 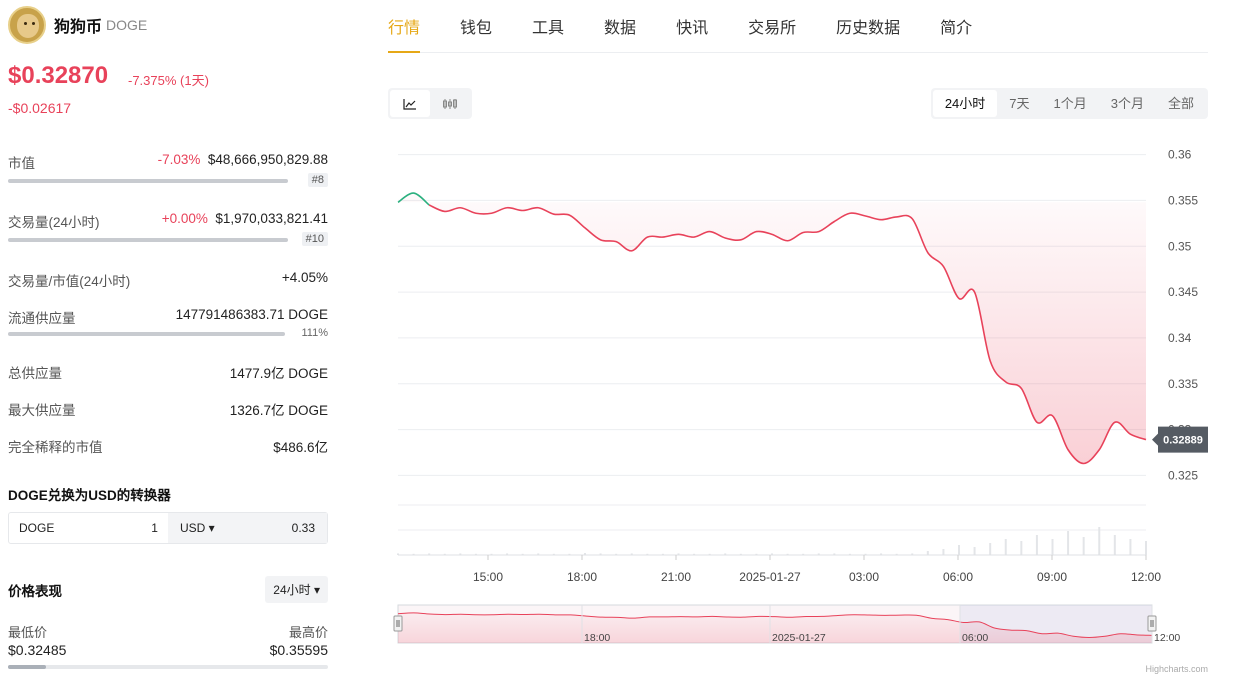 I want to click on max-supply-row: 最大供应量 1326.7亿 DOGE, so click(x=168, y=409).